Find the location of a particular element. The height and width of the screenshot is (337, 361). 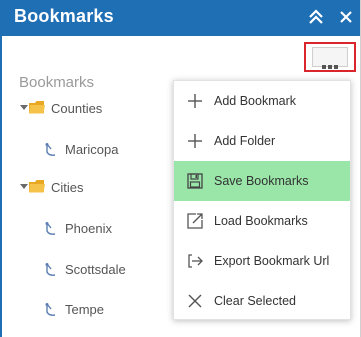

tree-item-label: Tempe is located at coordinates (85, 309).